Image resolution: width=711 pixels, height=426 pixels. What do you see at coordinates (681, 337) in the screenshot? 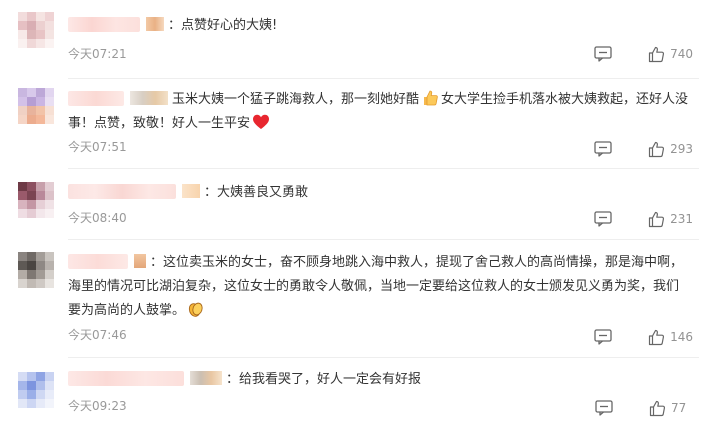
I see `like-count: 146` at bounding box center [681, 337].